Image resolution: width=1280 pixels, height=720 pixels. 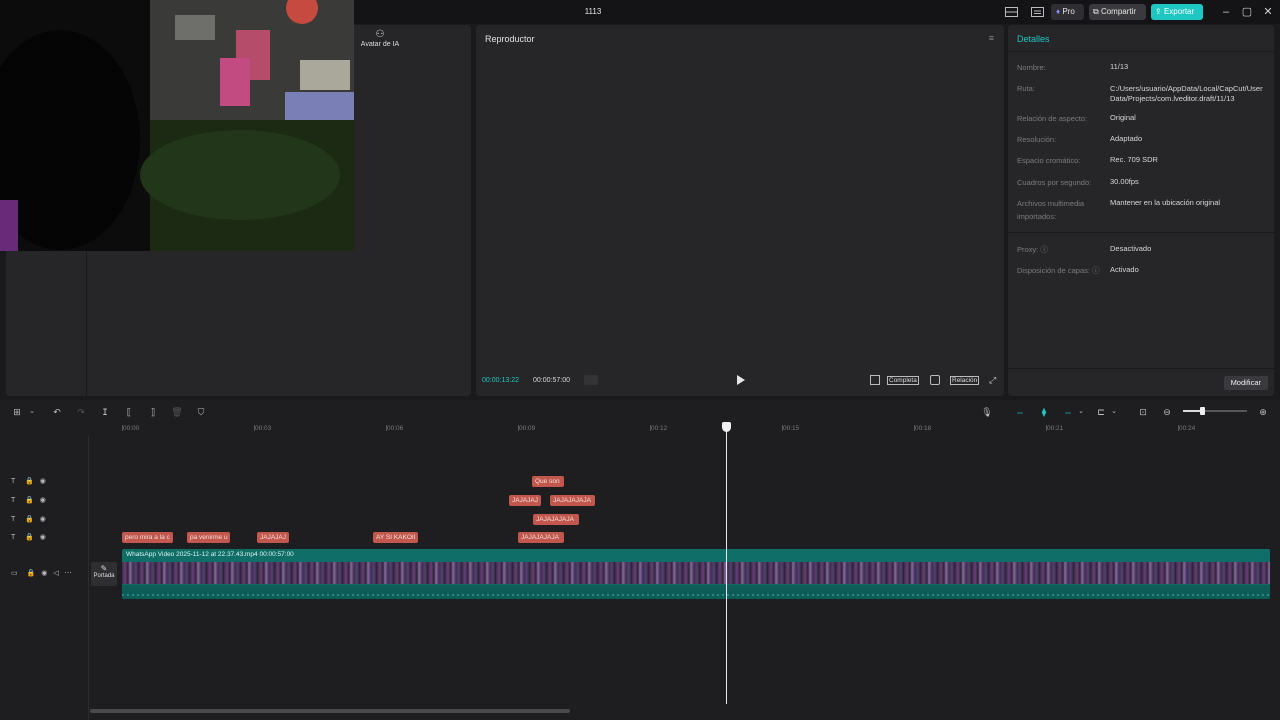 I want to click on minimize-icon: –, so click(x=1226, y=12).